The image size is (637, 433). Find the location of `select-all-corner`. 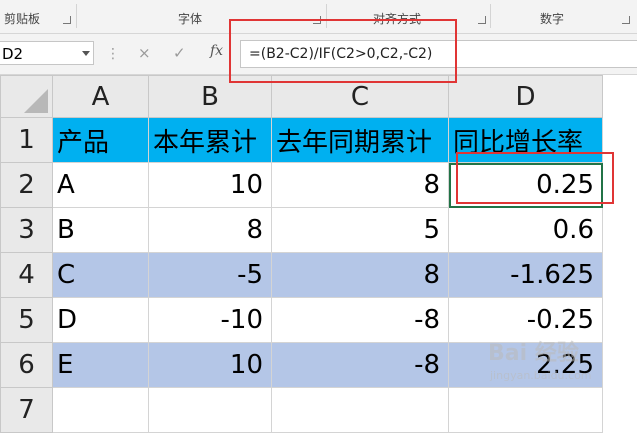

select-all-corner is located at coordinates (26, 96).